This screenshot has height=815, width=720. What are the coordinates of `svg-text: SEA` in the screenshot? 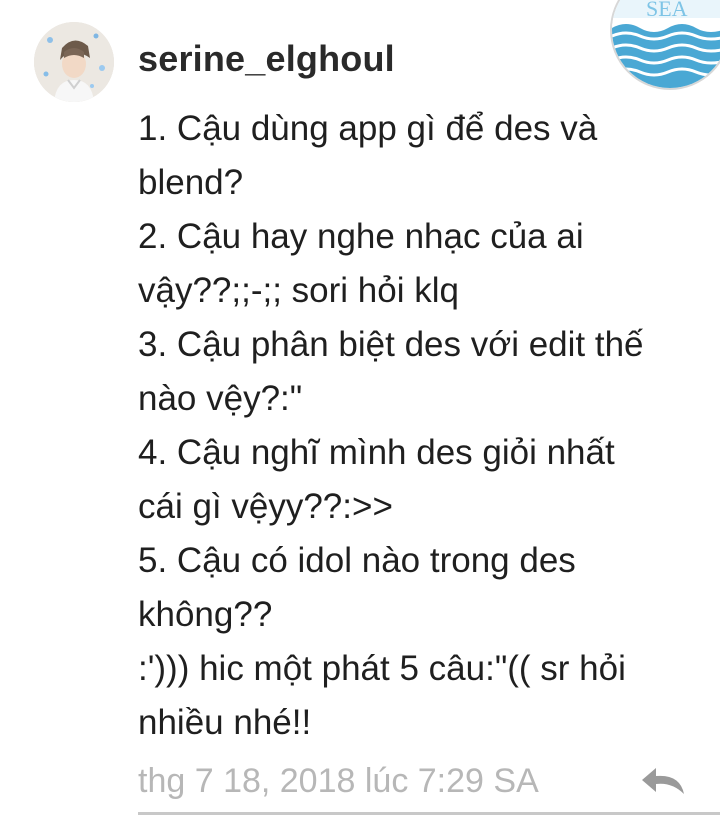 It's located at (667, 10).